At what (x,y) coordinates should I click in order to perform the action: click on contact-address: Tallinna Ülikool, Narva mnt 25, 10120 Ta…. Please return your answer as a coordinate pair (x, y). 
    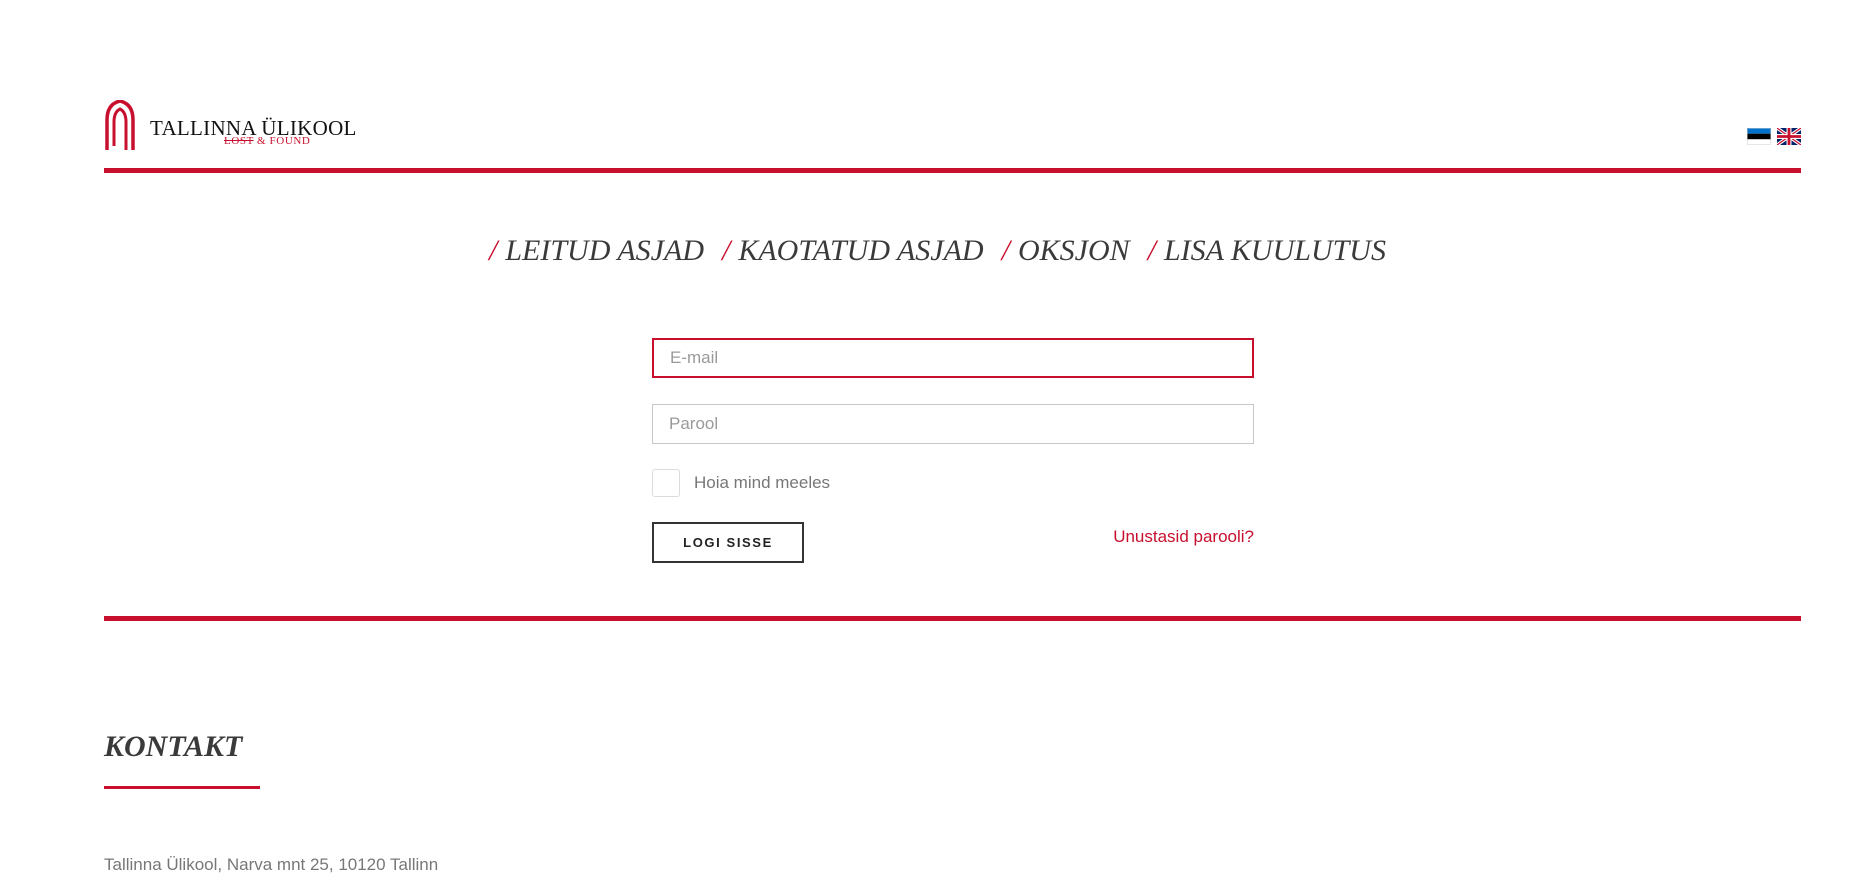
    Looking at the image, I should click on (271, 864).